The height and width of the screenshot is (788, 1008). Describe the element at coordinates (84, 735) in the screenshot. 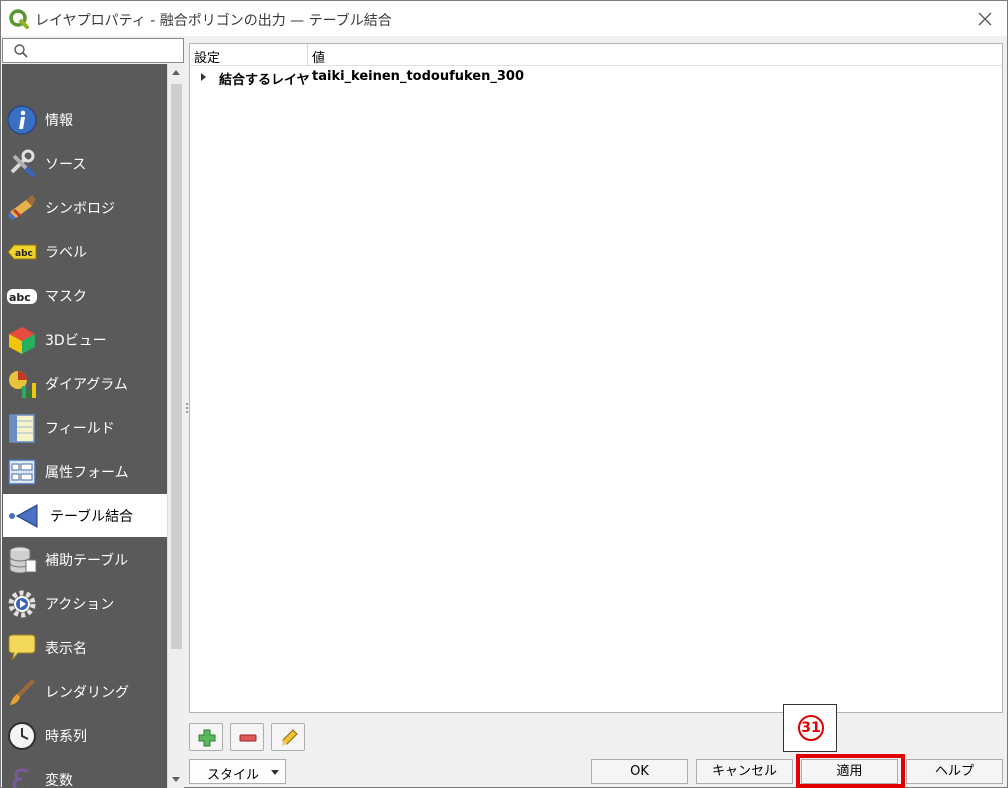

I see `sidebar-item-temporal: 時系列` at that location.